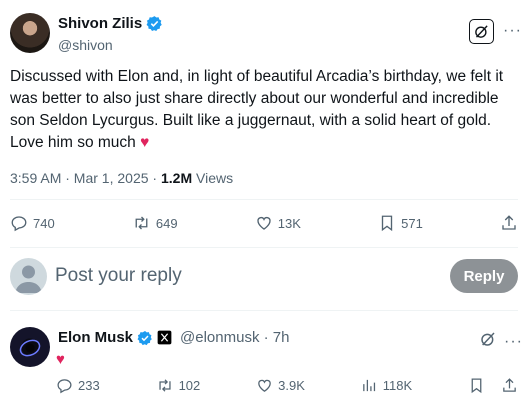  Describe the element at coordinates (213, 178) in the screenshot. I see `views-label: Views` at that location.